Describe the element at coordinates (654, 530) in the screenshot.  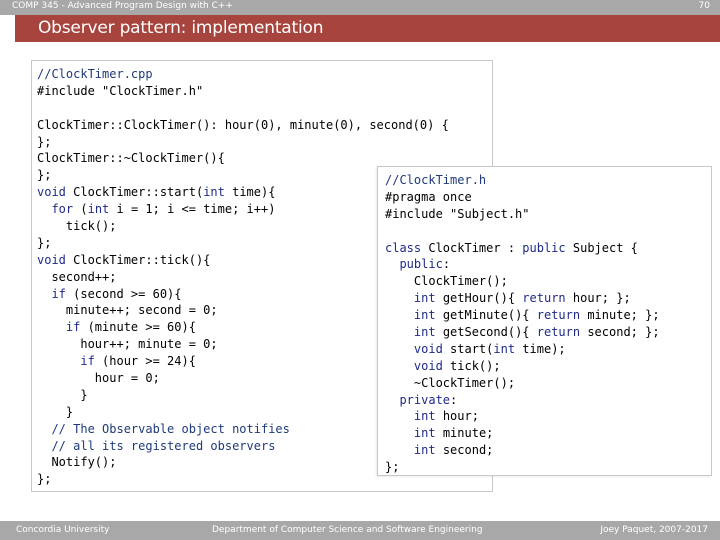
I see `footer-author: Joey Paquet, 2007-2017` at that location.